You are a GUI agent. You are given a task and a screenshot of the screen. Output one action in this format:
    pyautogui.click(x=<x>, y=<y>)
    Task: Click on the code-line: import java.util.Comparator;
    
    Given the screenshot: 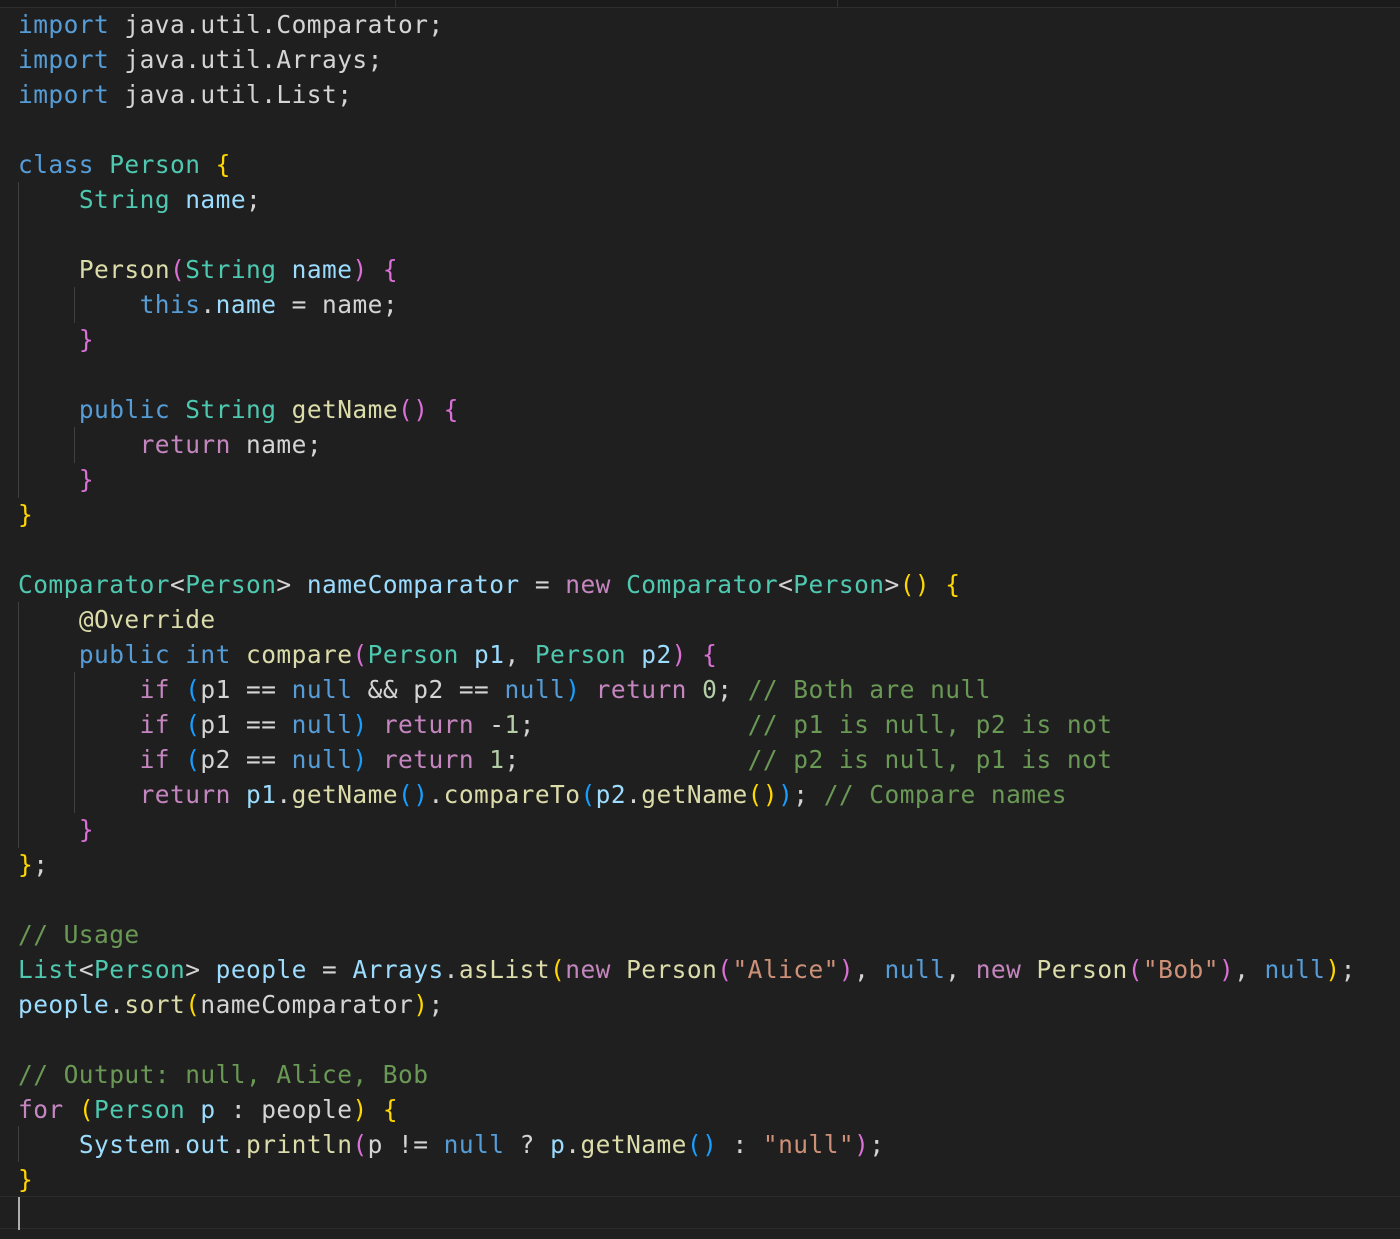 What is the action you would take?
    pyautogui.click(x=687, y=24)
    